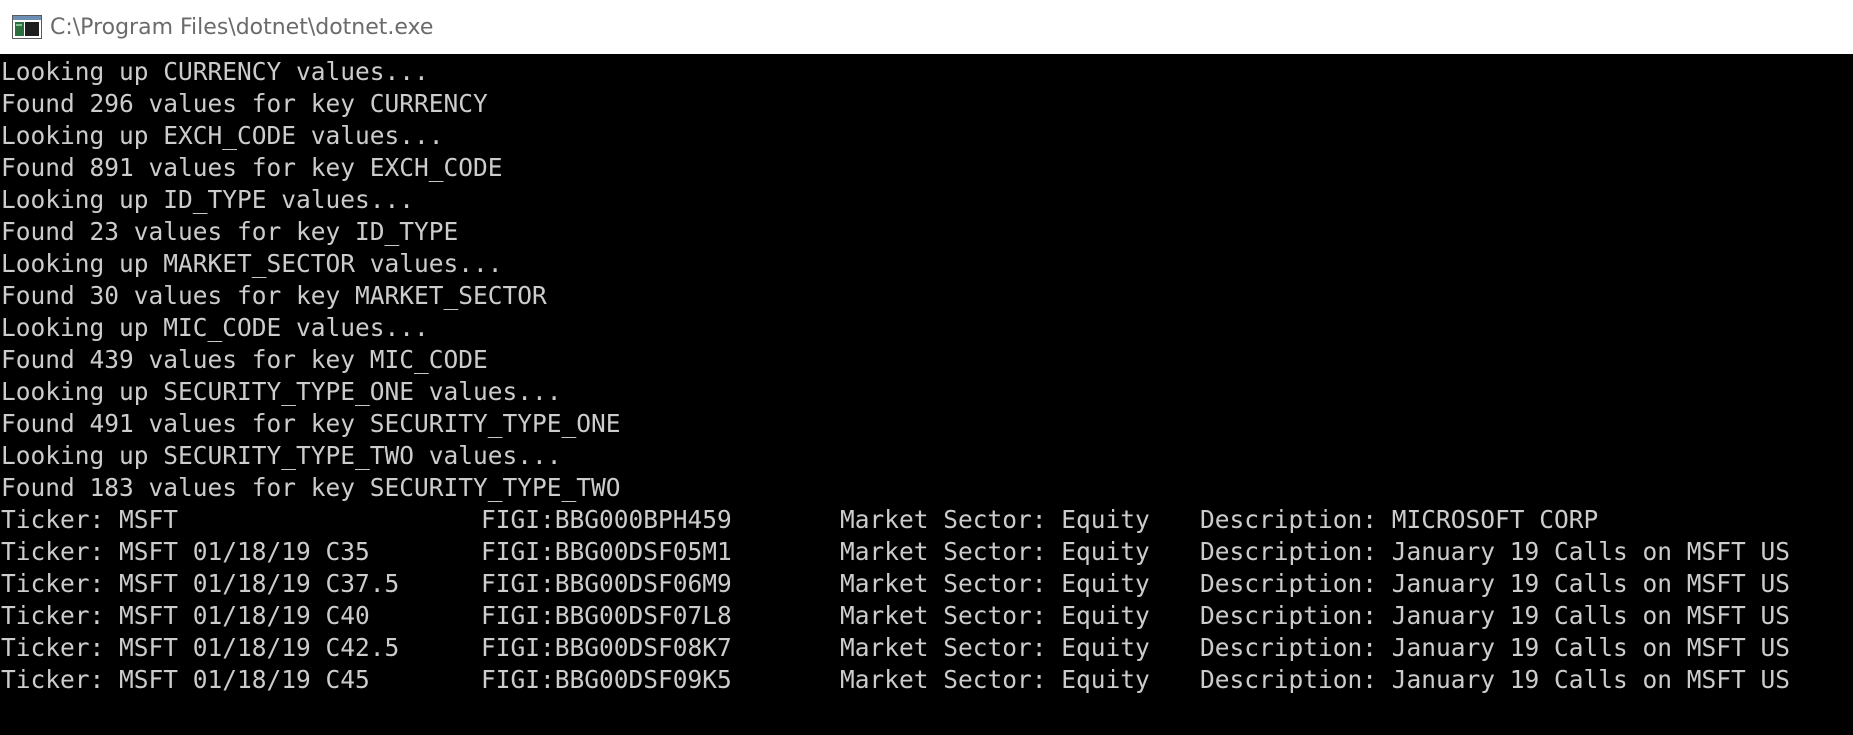 The image size is (1853, 735). What do you see at coordinates (230, 231) in the screenshot?
I see `console-line: Found 23 values for key ID_TYPE` at bounding box center [230, 231].